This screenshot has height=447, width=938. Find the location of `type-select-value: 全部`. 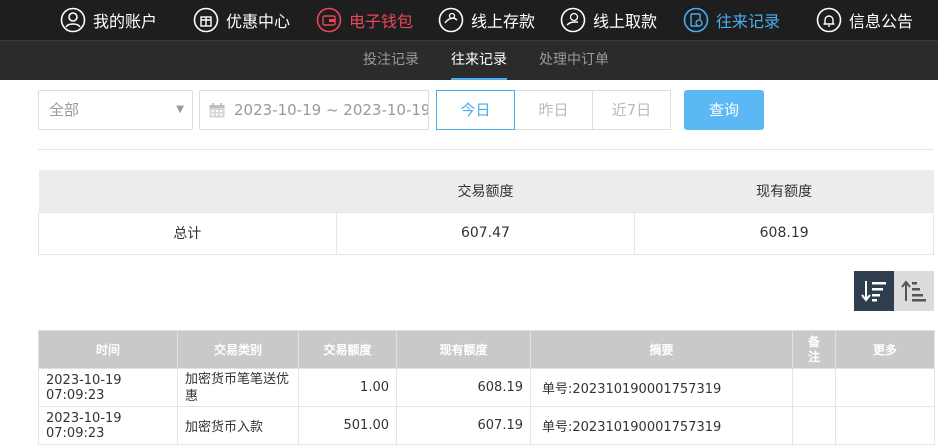

type-select-value: 全部 is located at coordinates (64, 110).